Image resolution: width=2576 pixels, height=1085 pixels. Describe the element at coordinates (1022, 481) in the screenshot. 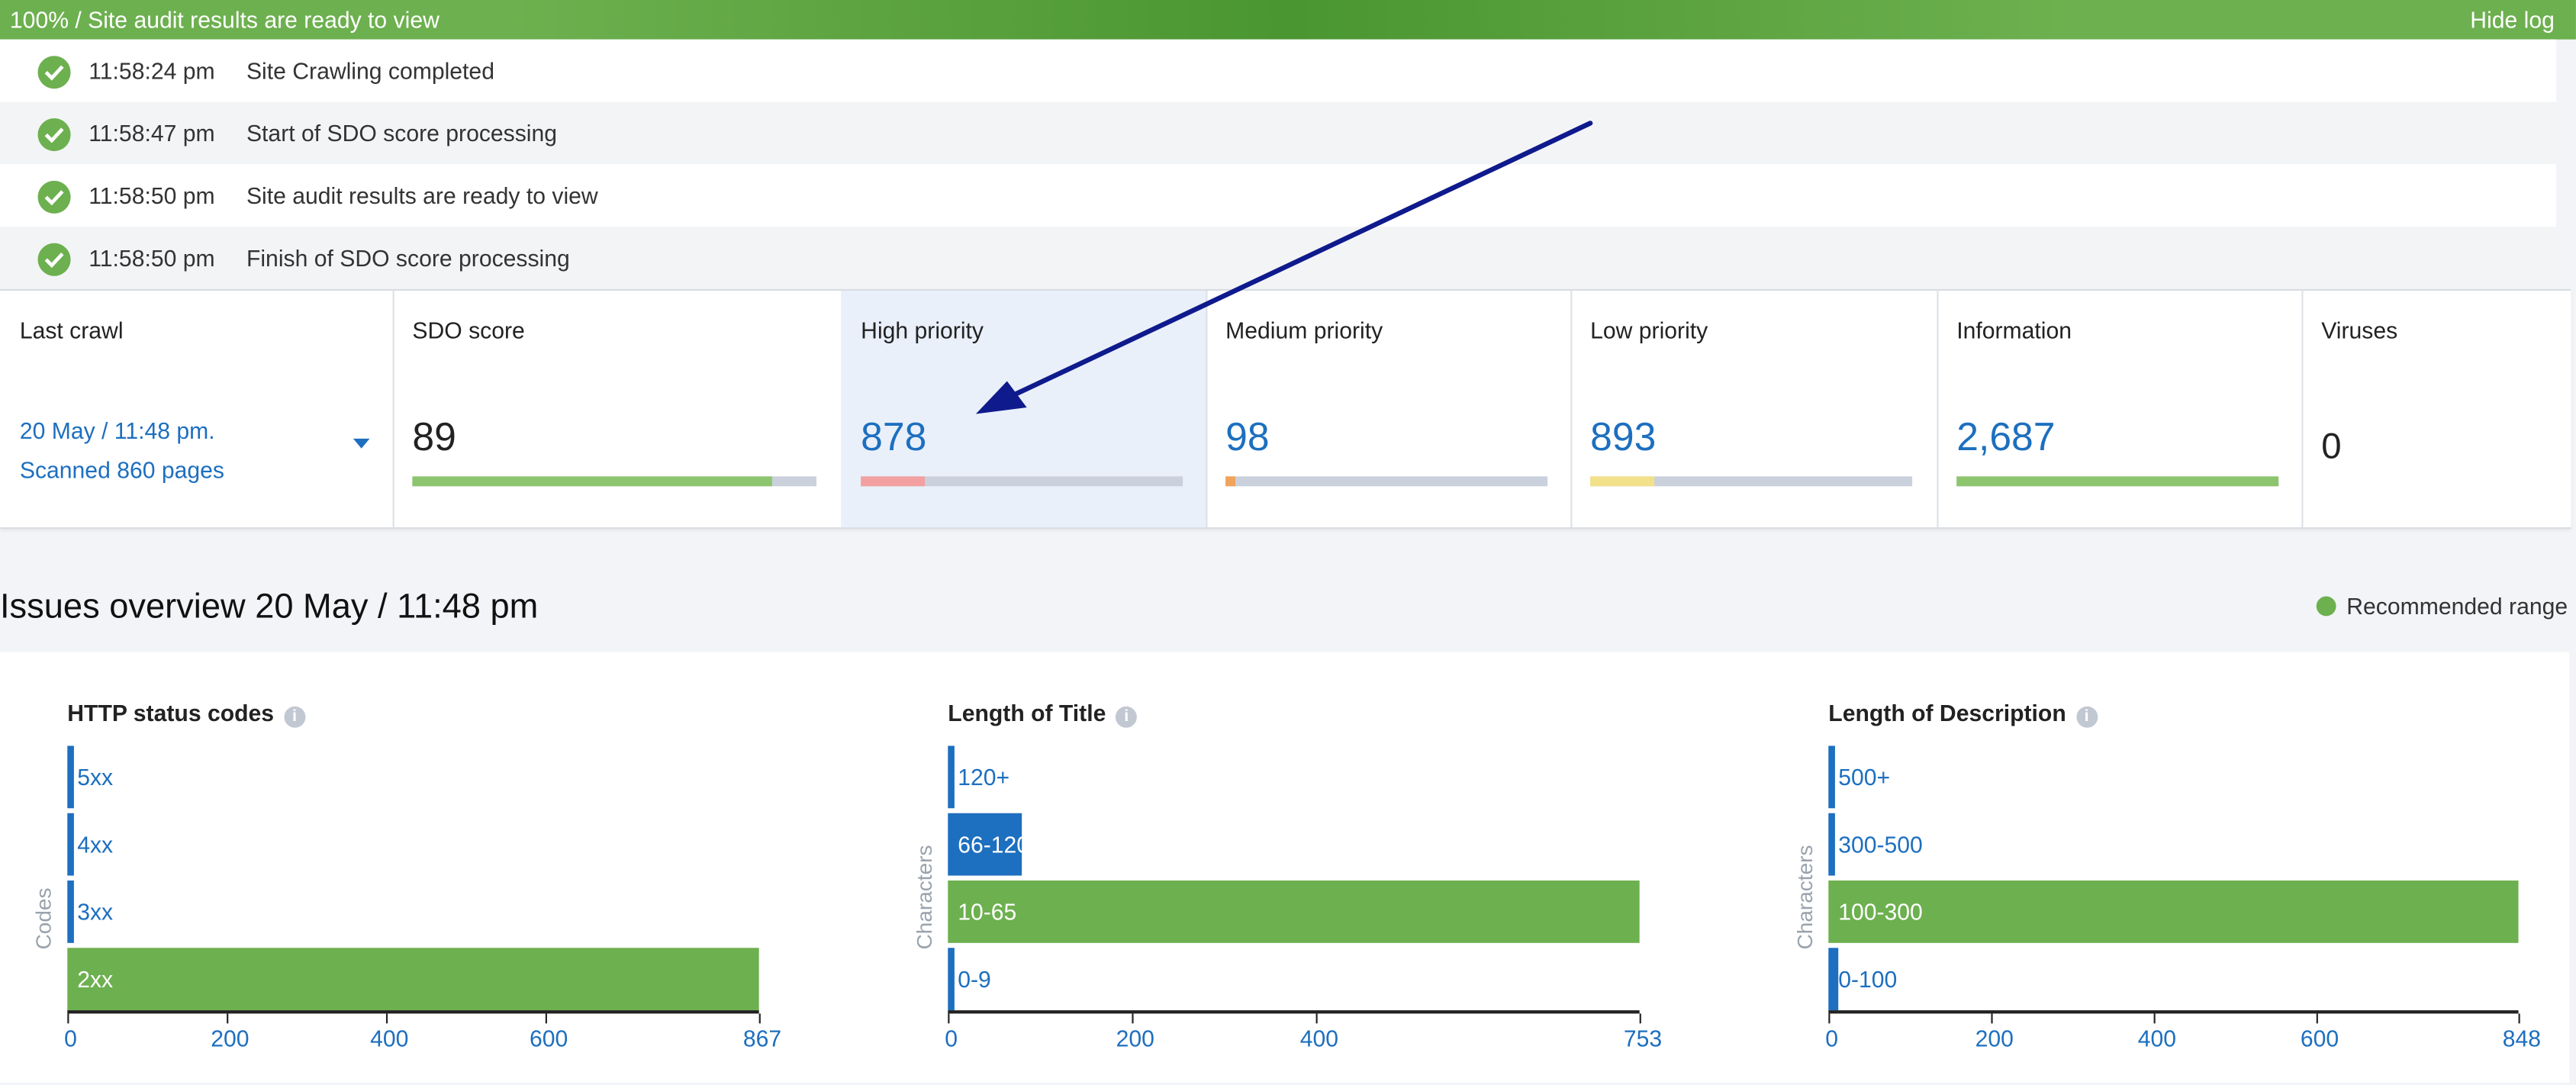

I see `high-priority-bar` at that location.